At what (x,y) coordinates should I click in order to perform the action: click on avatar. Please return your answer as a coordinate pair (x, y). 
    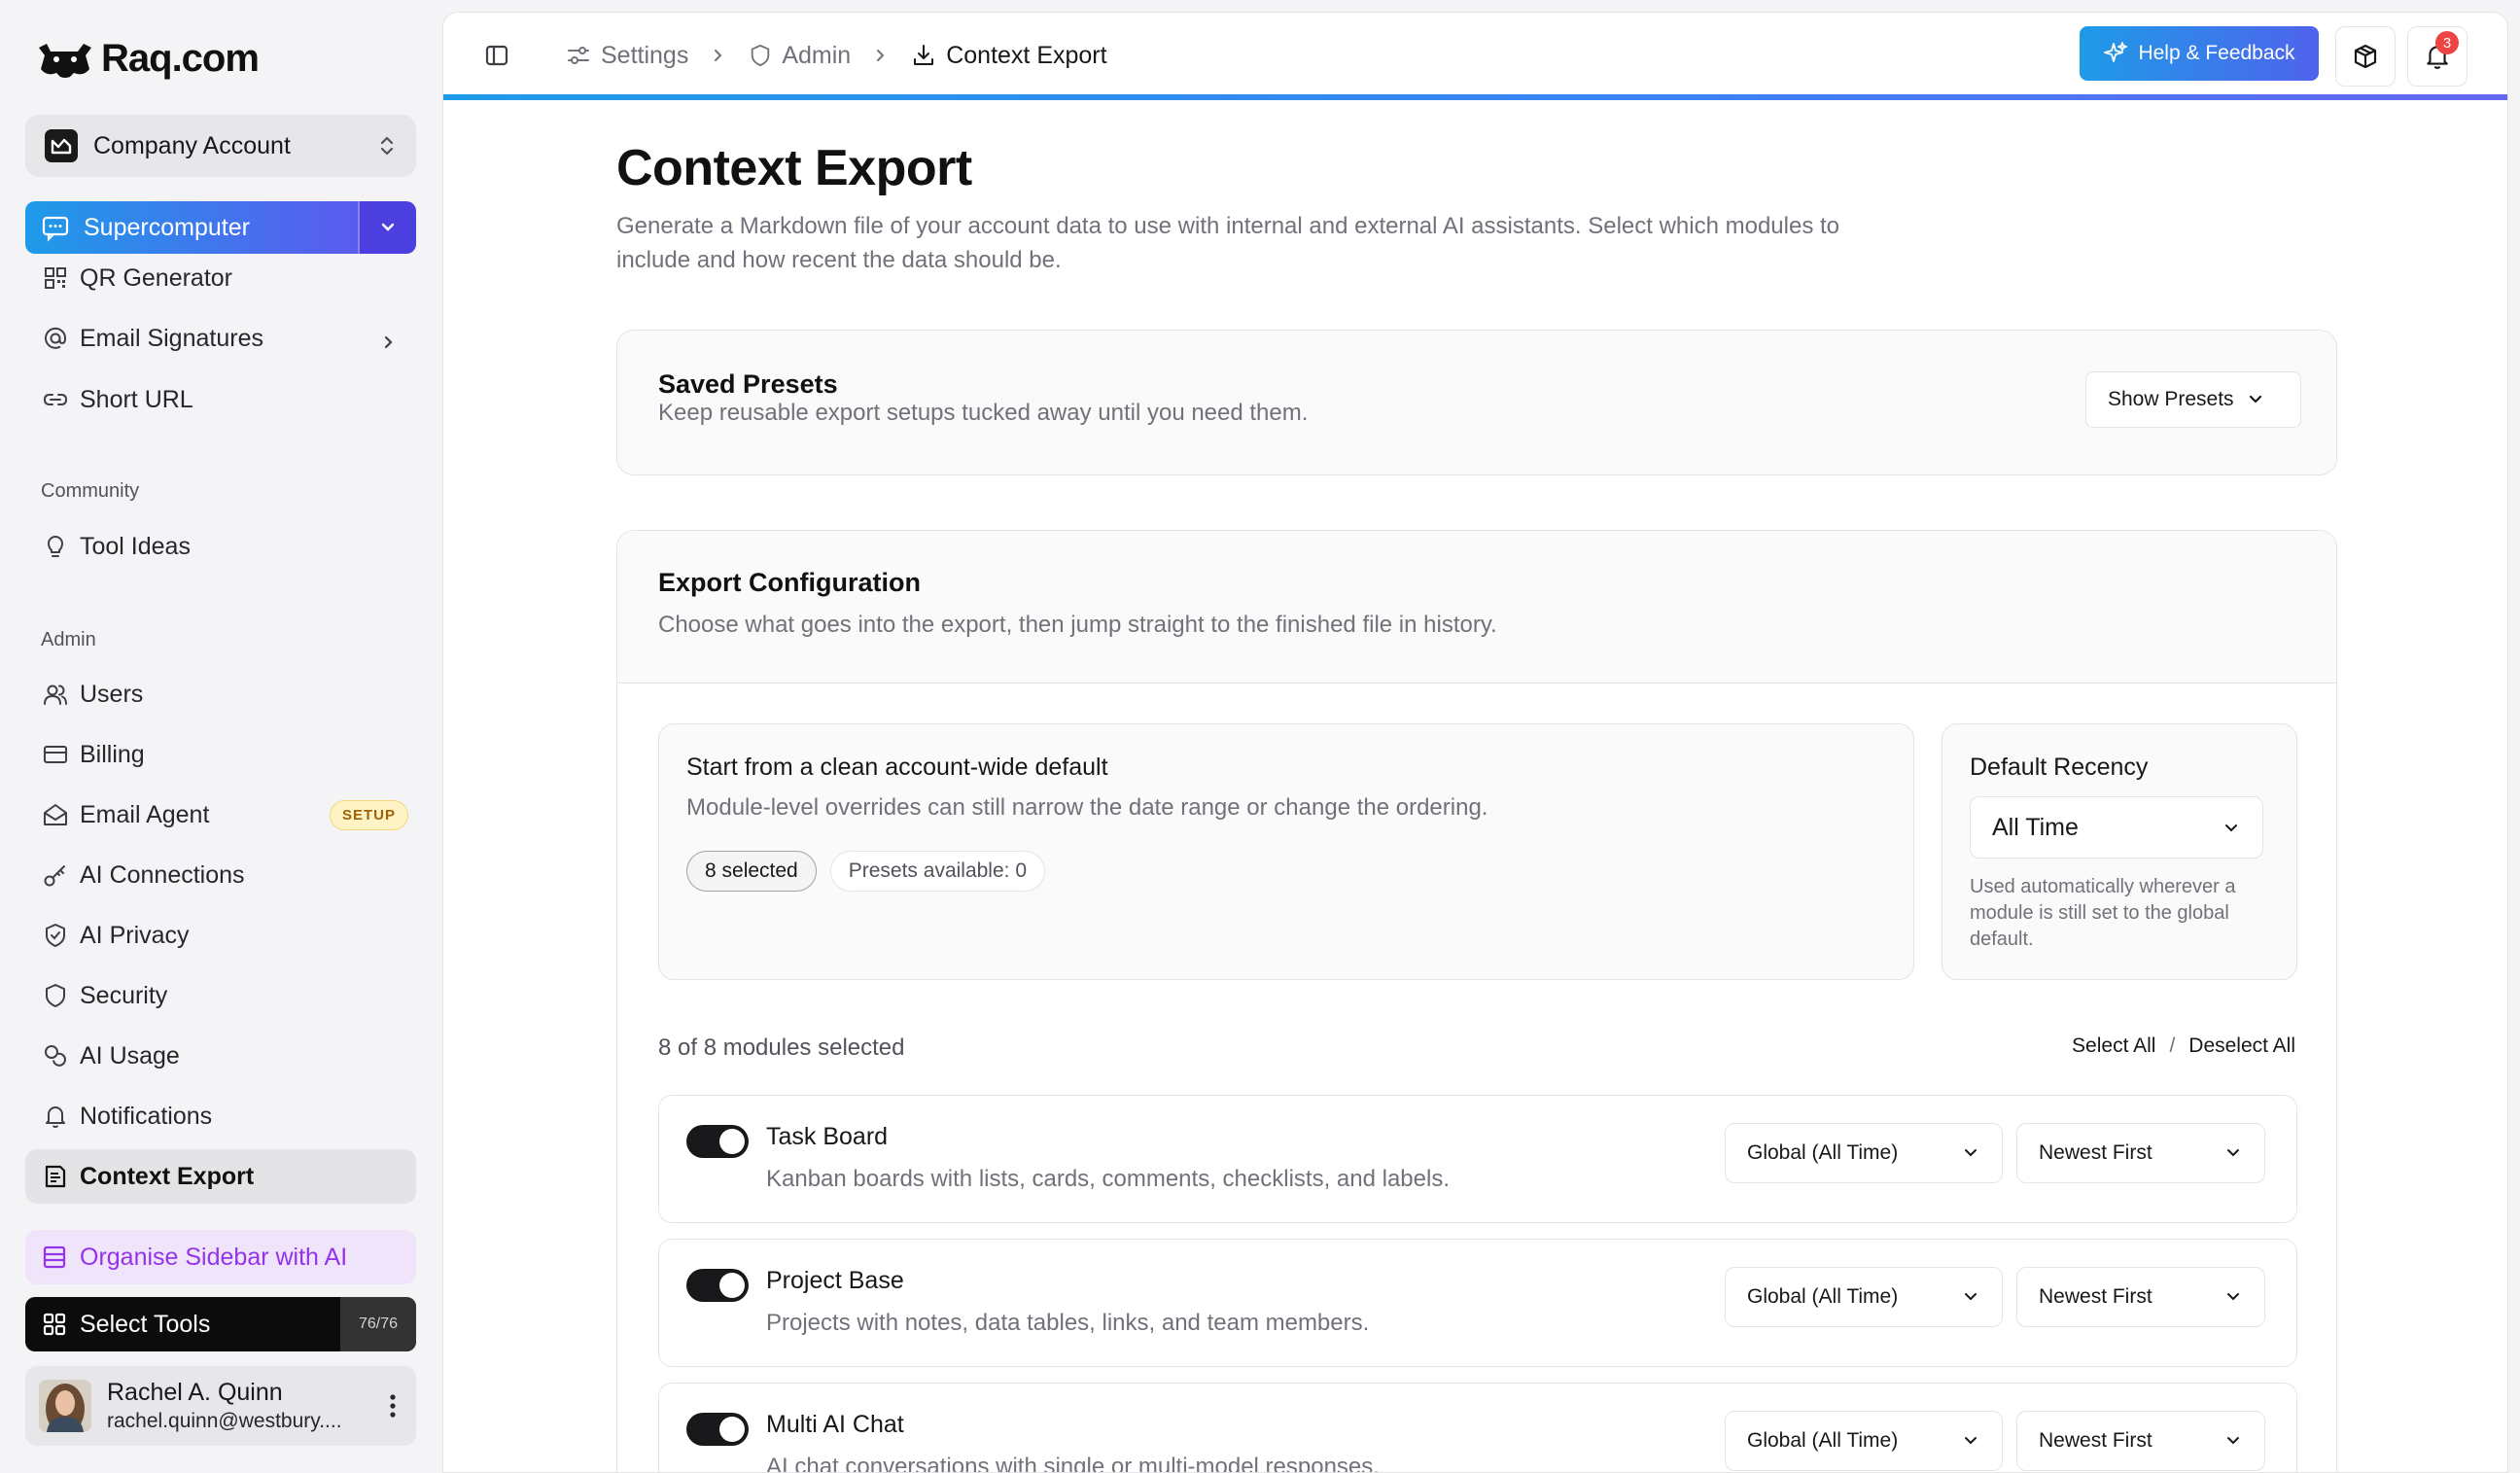
    Looking at the image, I should click on (65, 1406).